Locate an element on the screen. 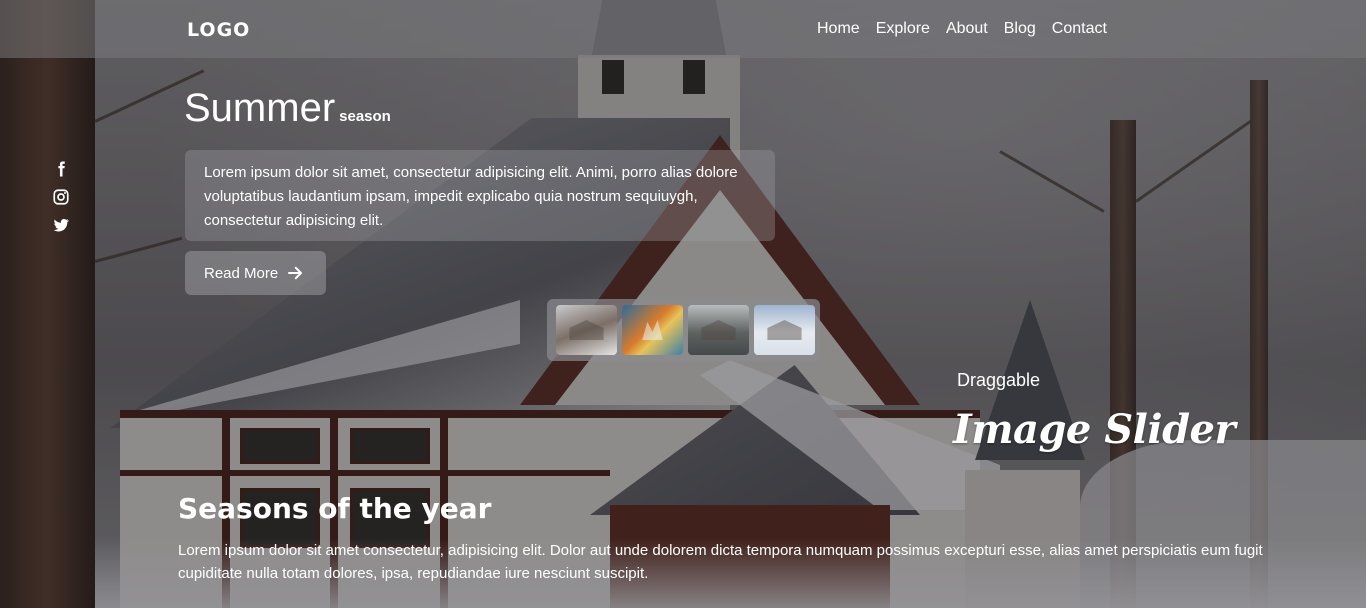 The image size is (1366, 608). instagram-icon is located at coordinates (61, 197).